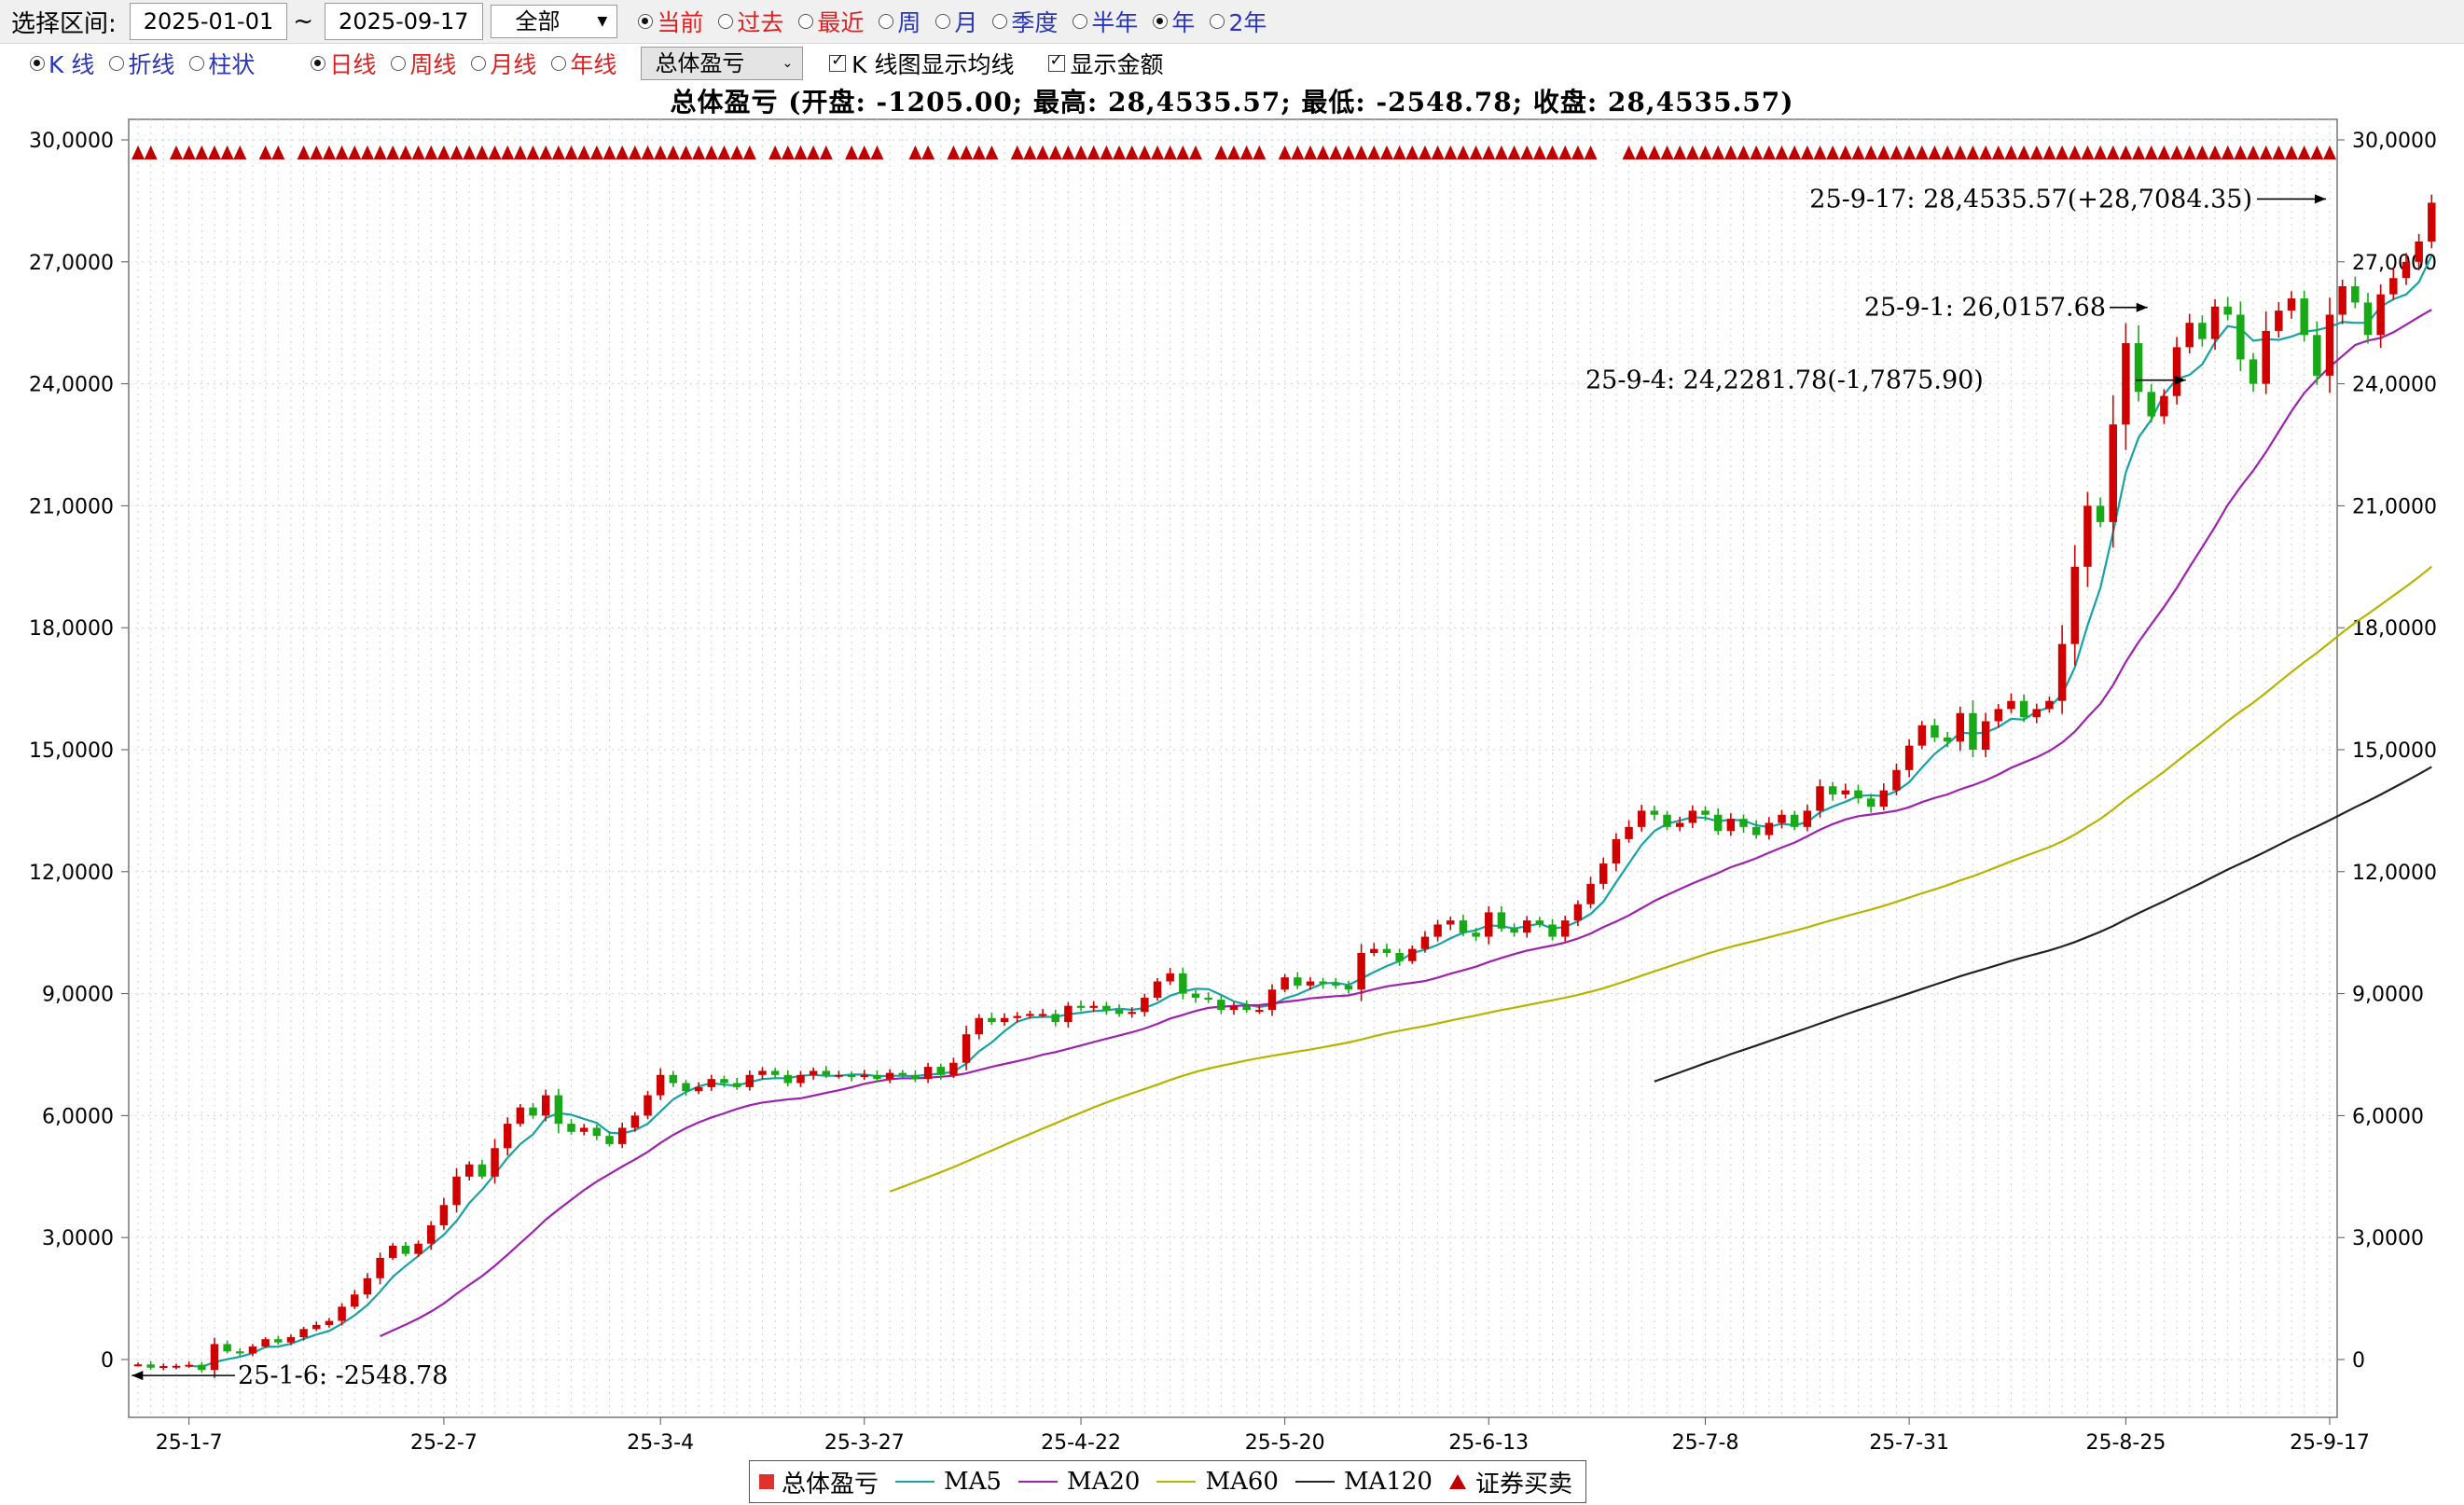  What do you see at coordinates (2043, 924) in the screenshot?
I see `ma120-line` at bounding box center [2043, 924].